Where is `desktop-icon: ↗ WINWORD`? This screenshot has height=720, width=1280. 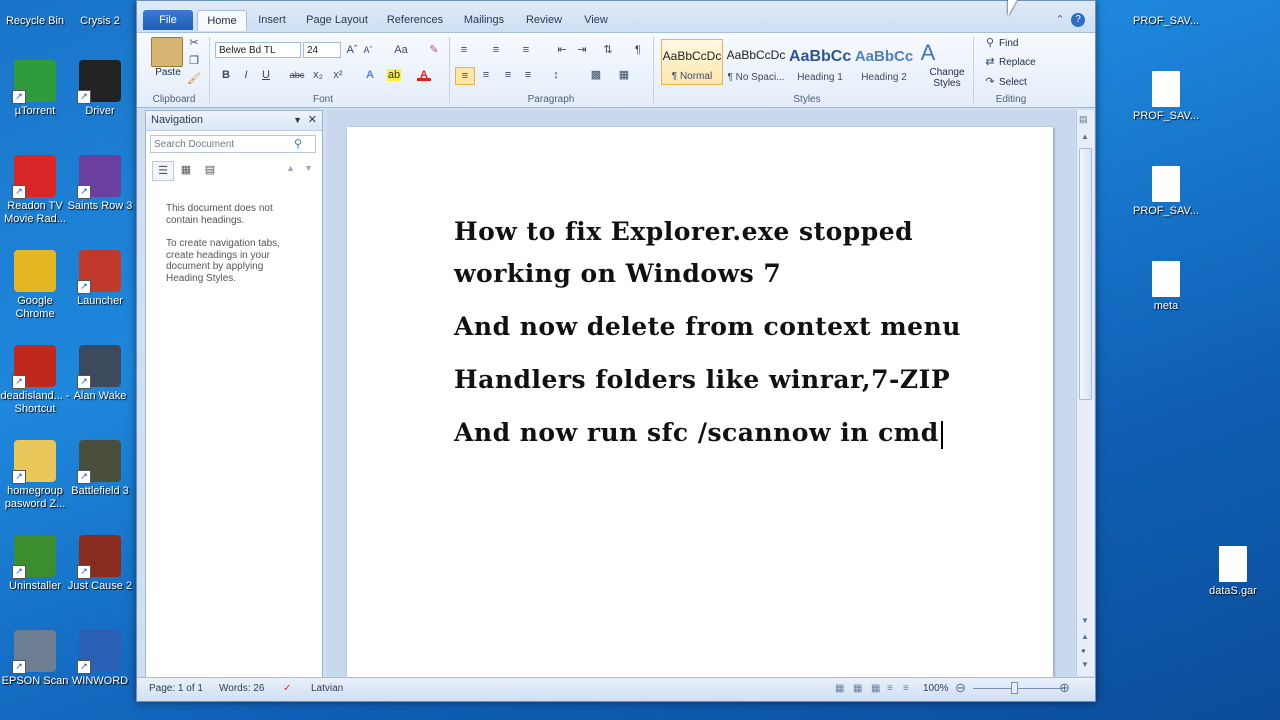
desktop-icon: ↗ WINWORD is located at coordinates (100, 659).